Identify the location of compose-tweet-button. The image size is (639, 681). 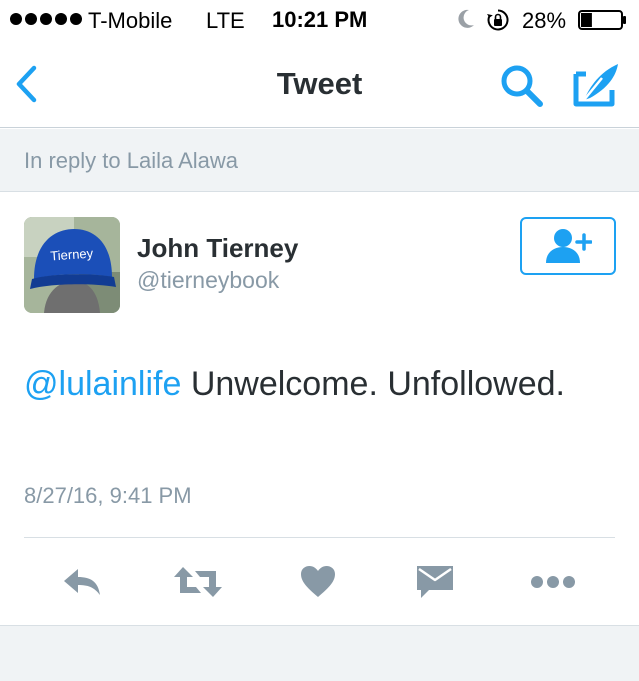
(597, 84).